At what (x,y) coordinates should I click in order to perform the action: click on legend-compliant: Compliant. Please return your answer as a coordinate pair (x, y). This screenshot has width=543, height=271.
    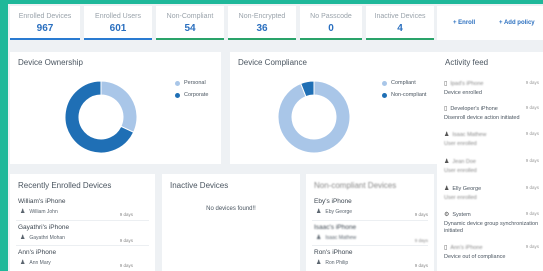
    Looking at the image, I should click on (399, 83).